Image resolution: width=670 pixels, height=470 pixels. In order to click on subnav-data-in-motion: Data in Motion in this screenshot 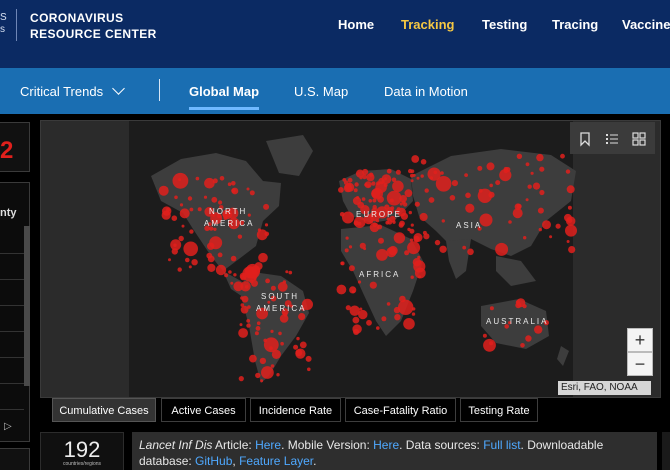, I will do `click(426, 91)`.